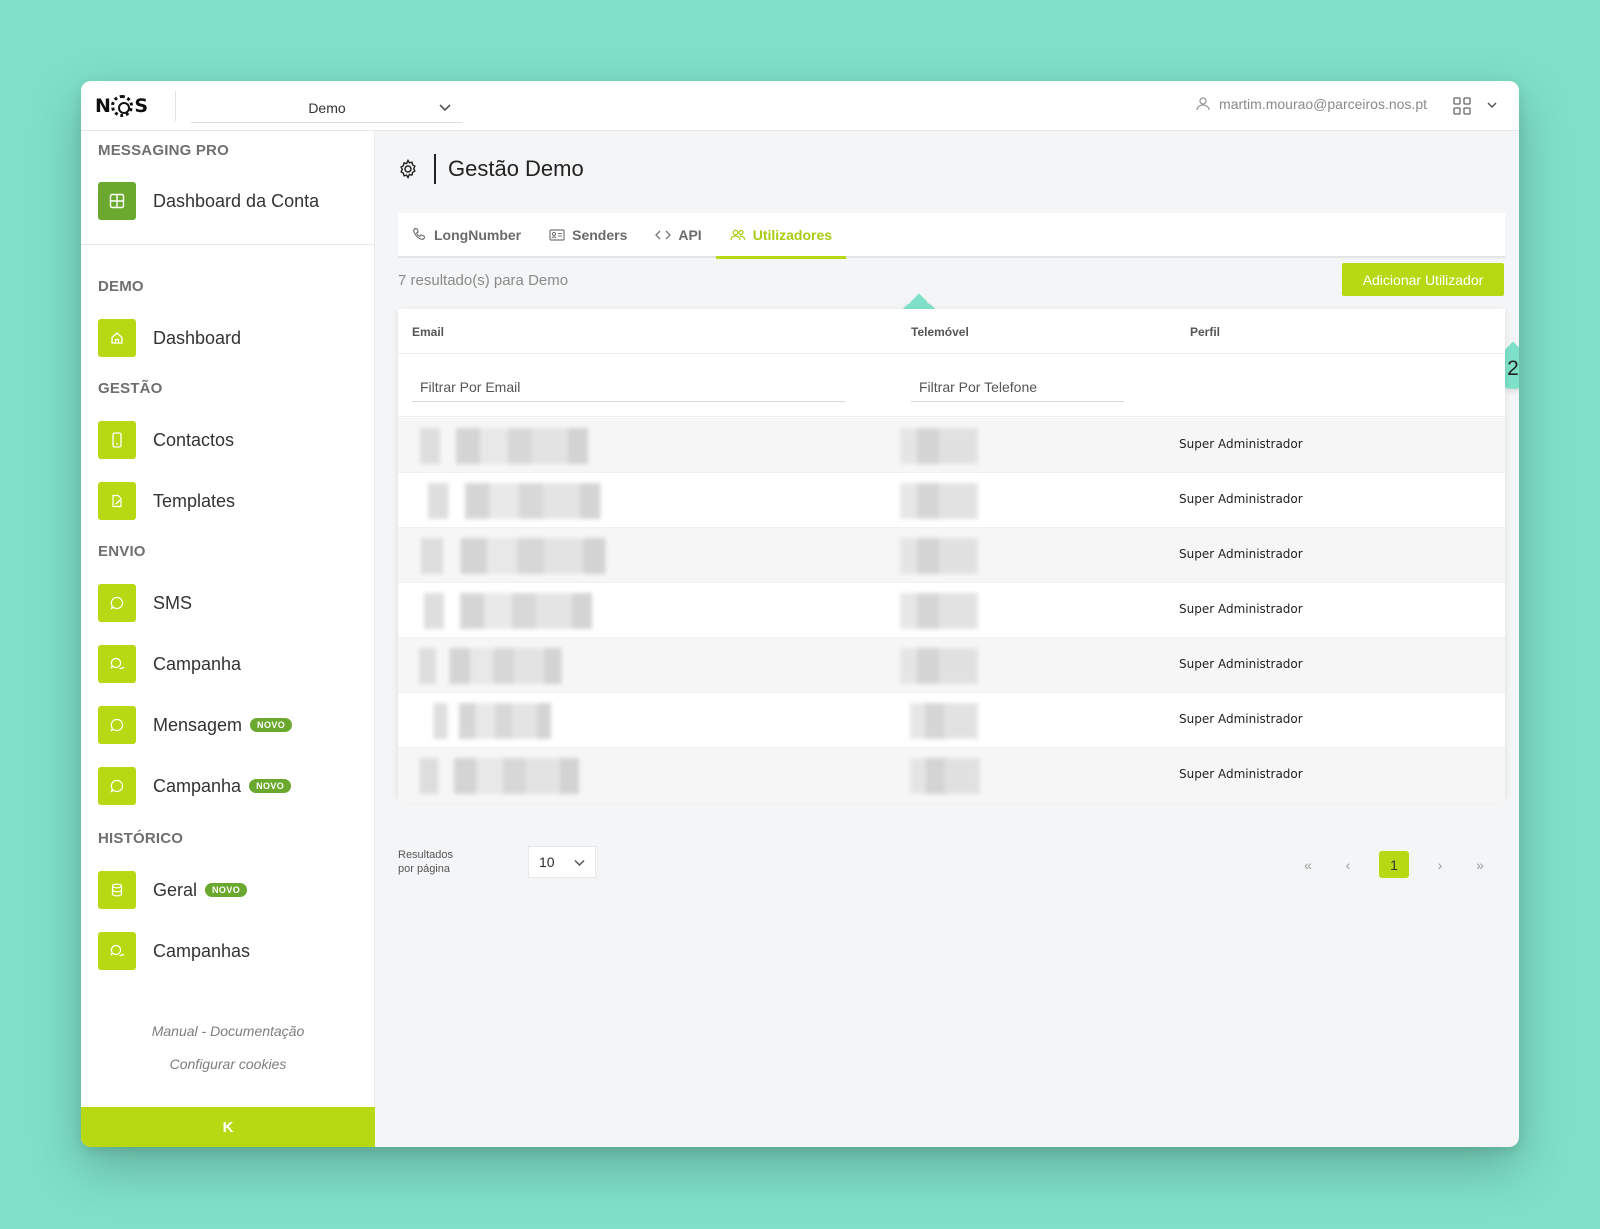  Describe the element at coordinates (1462, 106) in the screenshot. I see `apps-grid-icon` at that location.